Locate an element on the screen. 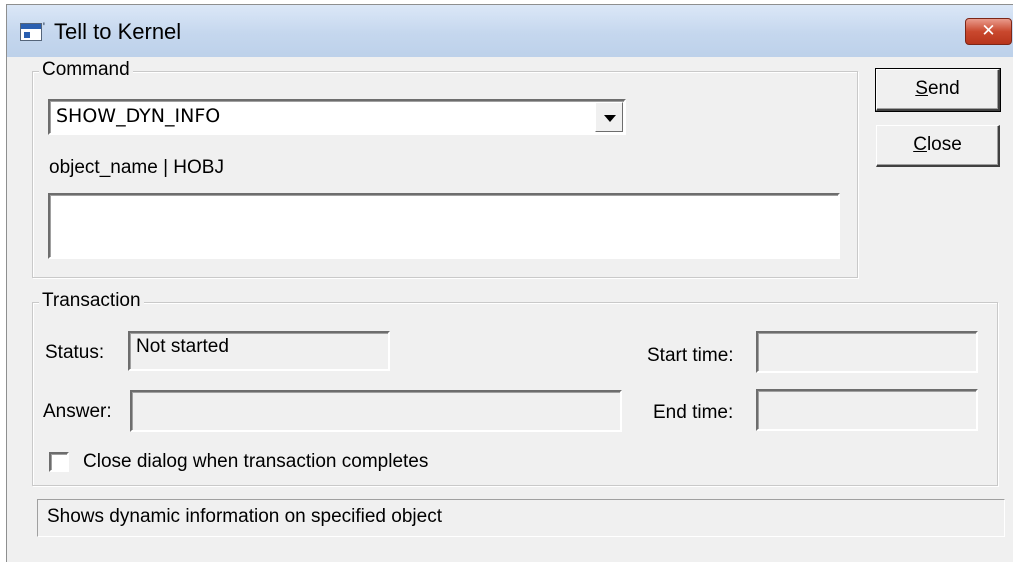  transaction-group-legend: Transaction is located at coordinates (91, 301).